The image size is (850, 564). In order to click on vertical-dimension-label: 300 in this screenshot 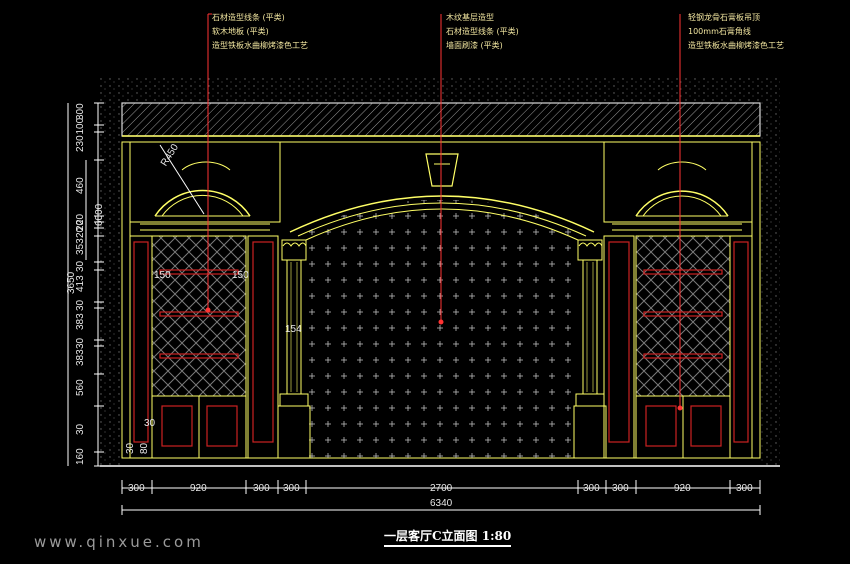, I will do `click(80, 111)`.